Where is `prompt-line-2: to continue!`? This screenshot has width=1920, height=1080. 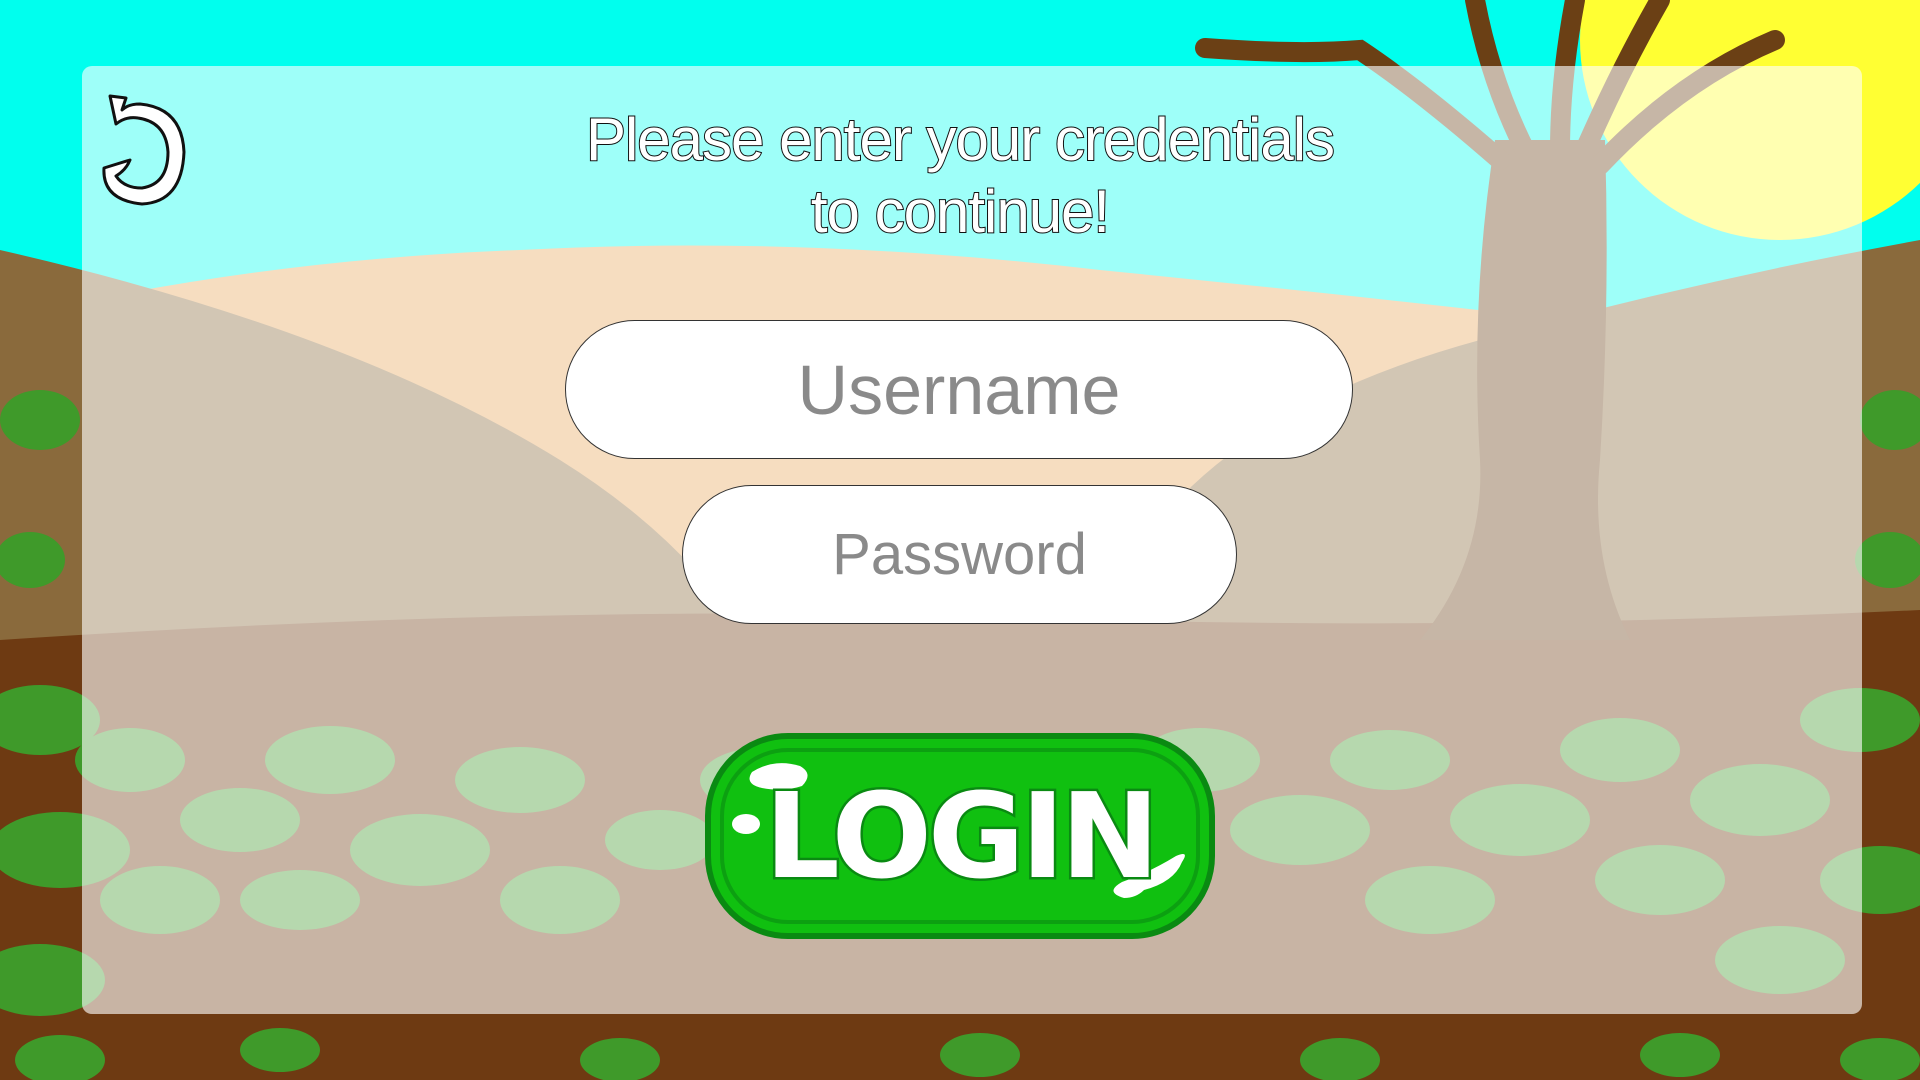
prompt-line-2: to continue! is located at coordinates (960, 211).